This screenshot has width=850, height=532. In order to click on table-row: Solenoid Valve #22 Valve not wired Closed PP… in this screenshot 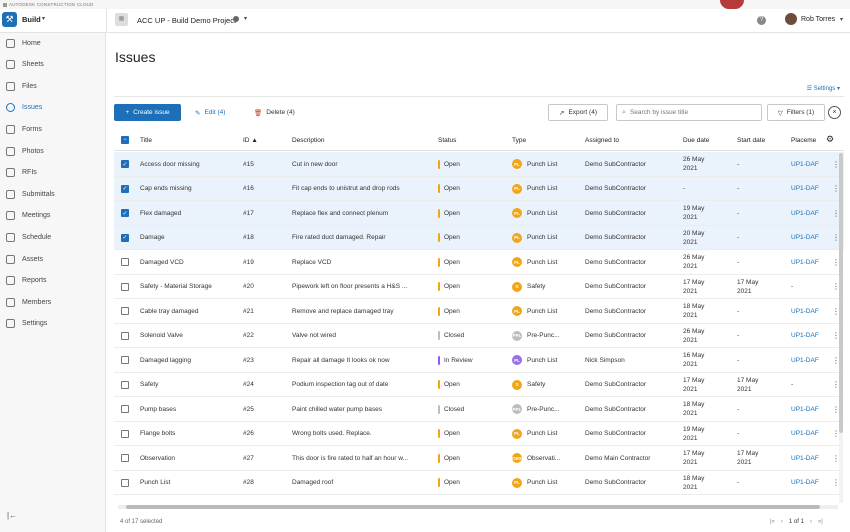, I will do `click(479, 336)`.